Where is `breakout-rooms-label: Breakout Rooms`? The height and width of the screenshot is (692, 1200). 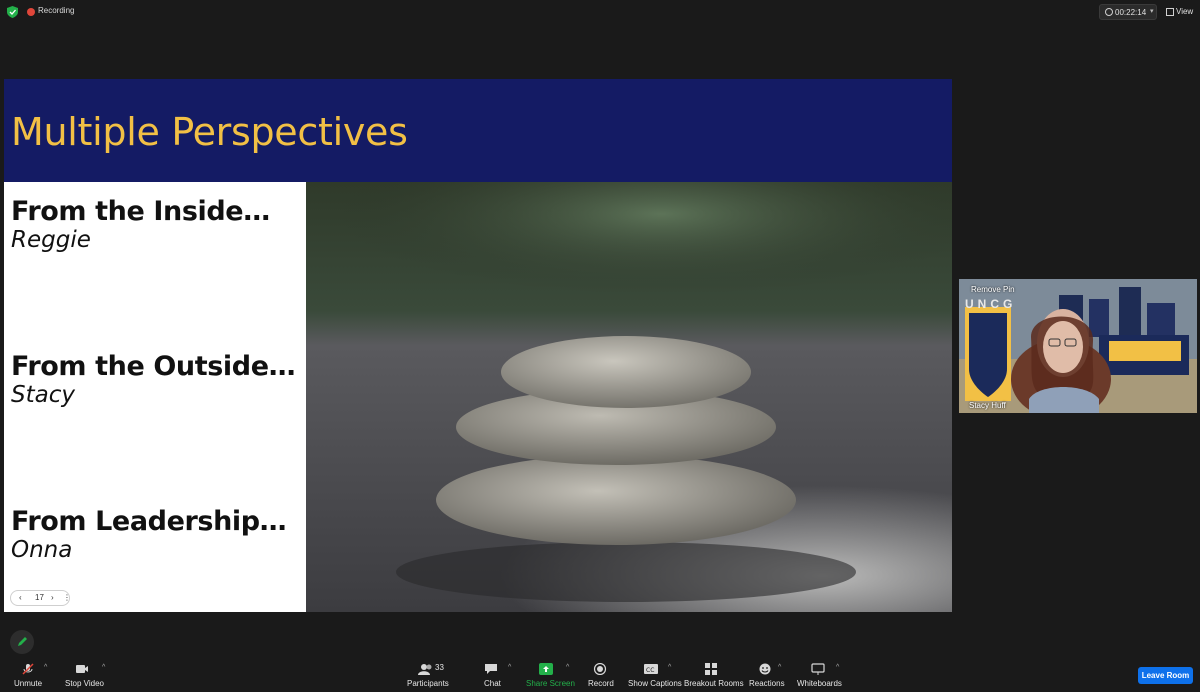 breakout-rooms-label: Breakout Rooms is located at coordinates (714, 683).